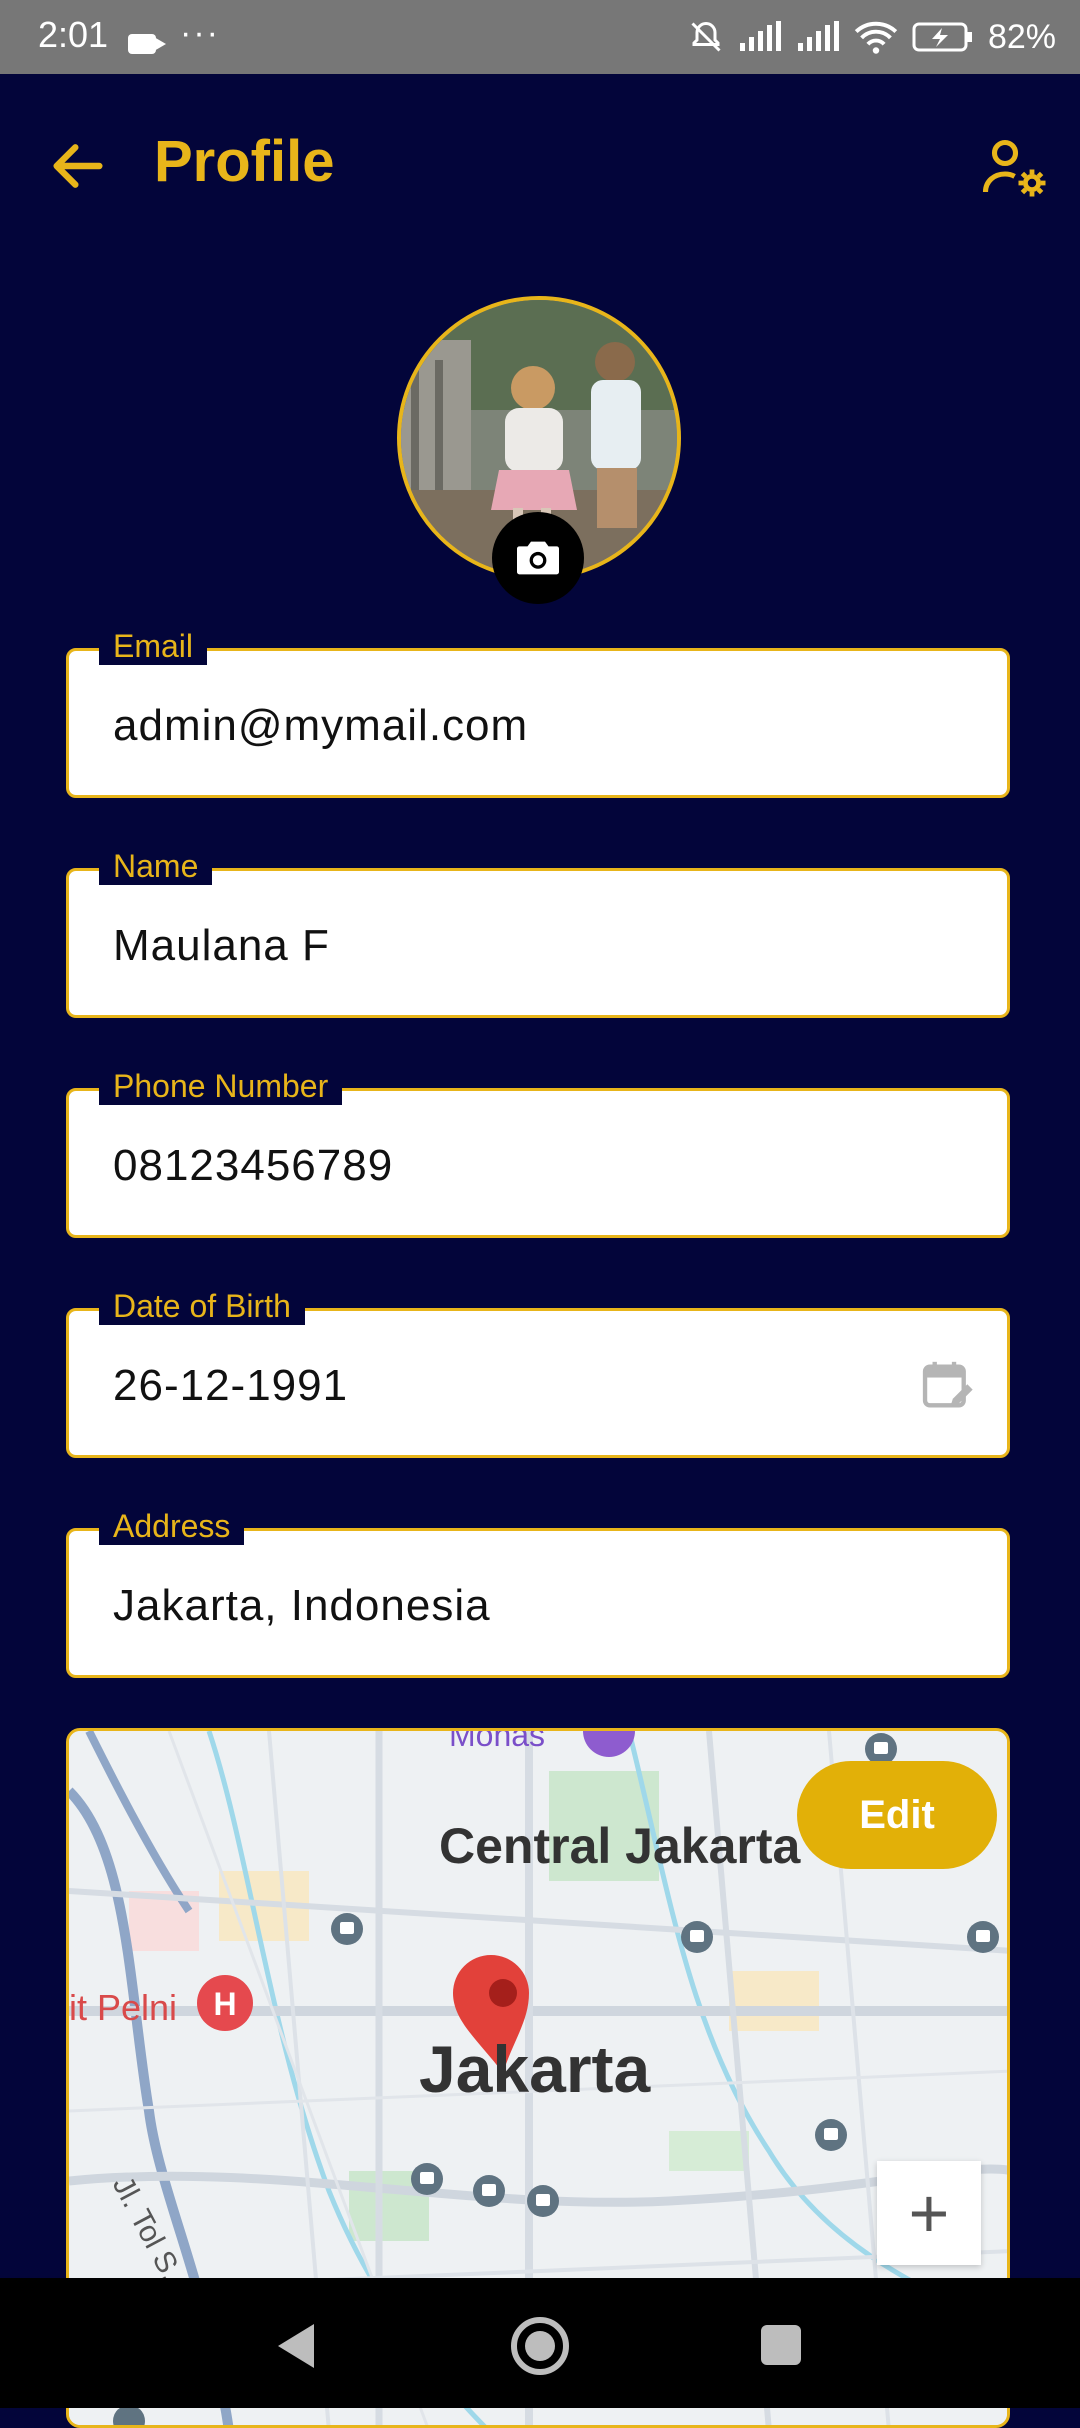 The image size is (1080, 2428). I want to click on edit-location-button: Edit, so click(897, 1815).